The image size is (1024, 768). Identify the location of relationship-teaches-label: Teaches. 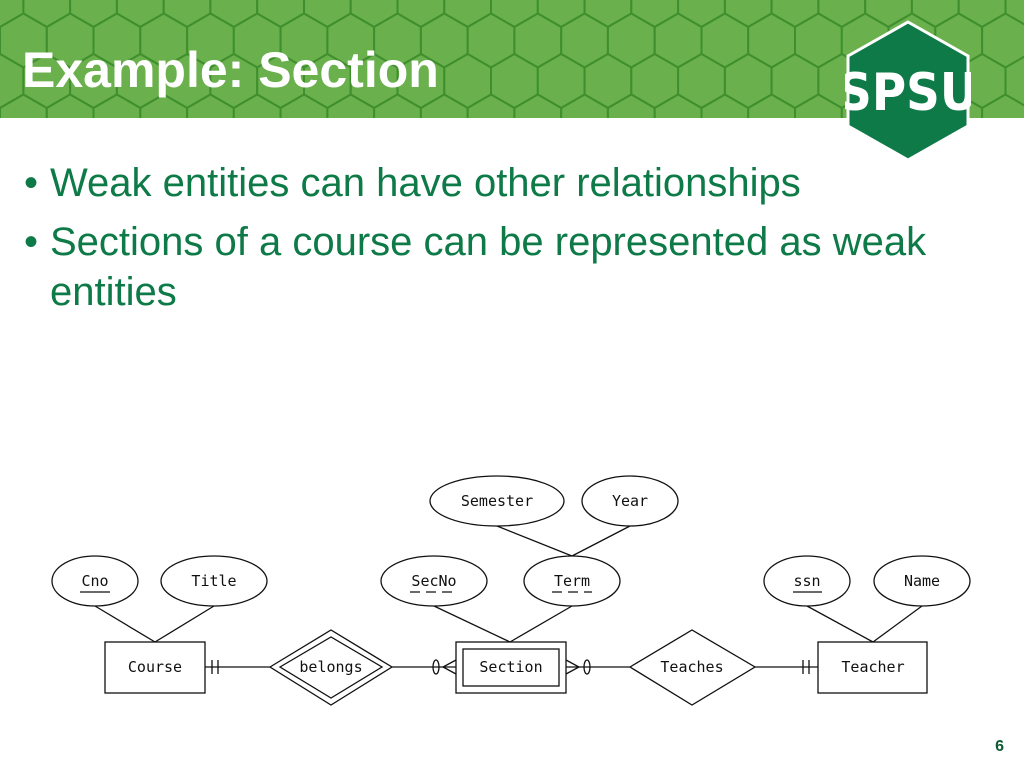
(691, 667).